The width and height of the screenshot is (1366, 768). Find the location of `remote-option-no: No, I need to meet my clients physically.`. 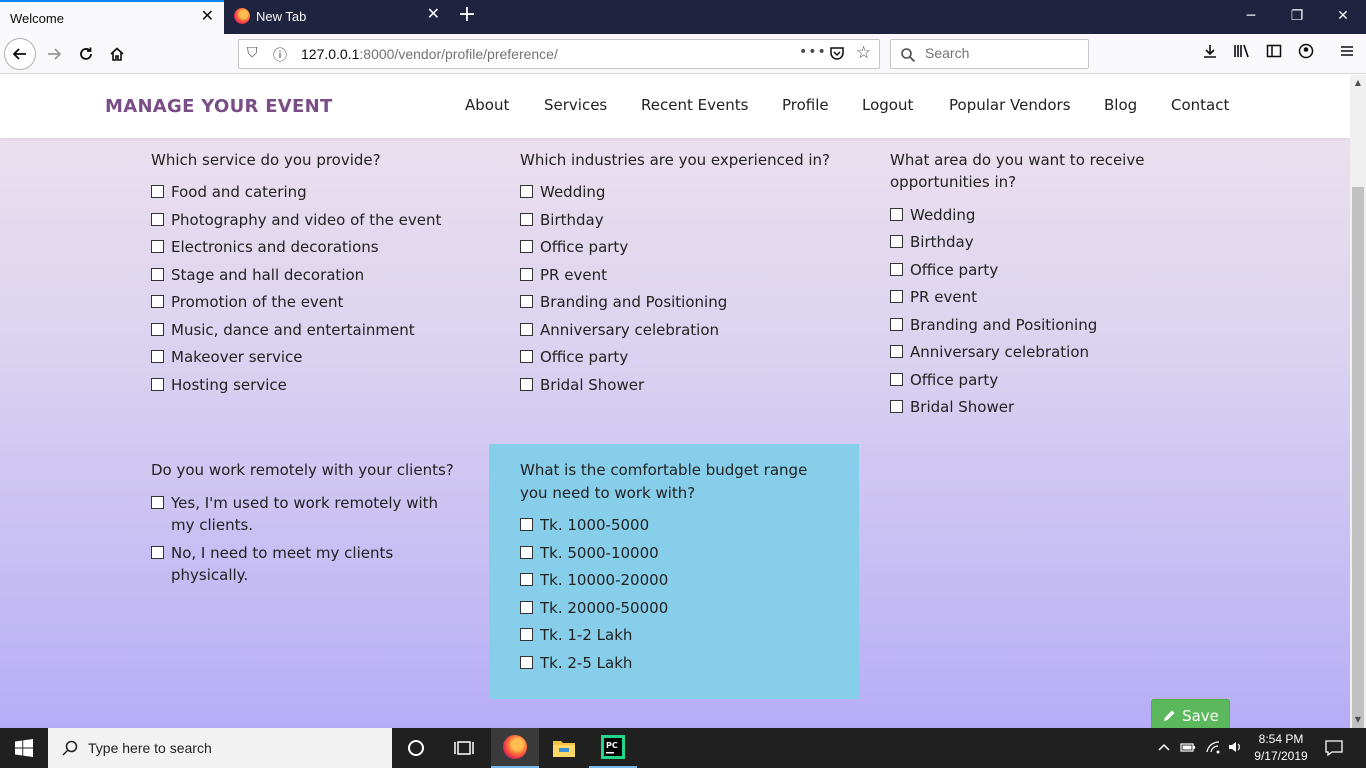

remote-option-no: No, I need to meet my clients physically. is located at coordinates (272, 564).